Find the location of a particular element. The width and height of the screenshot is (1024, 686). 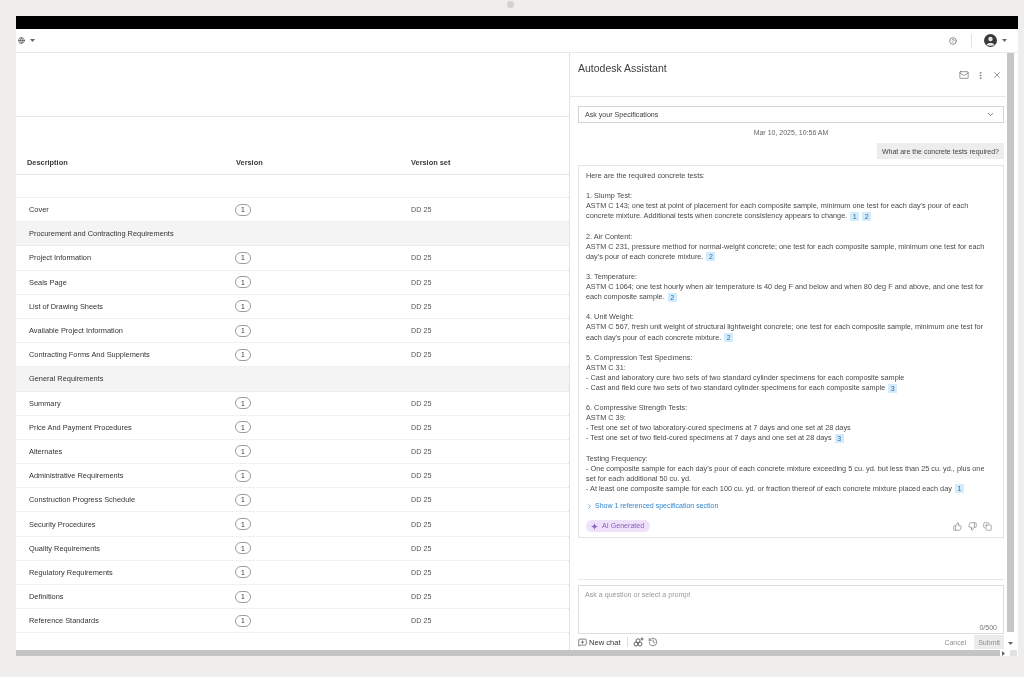

scroll-right-arrow-icon is located at coordinates (1003, 653).